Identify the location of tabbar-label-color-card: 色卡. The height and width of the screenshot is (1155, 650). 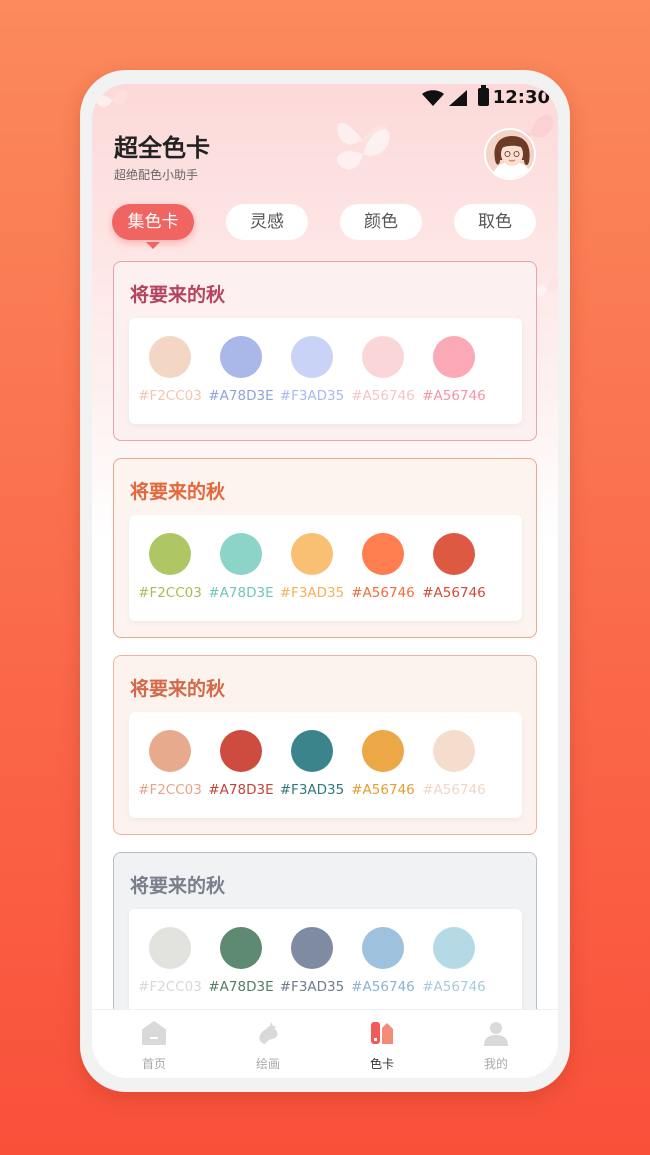
(381, 1064).